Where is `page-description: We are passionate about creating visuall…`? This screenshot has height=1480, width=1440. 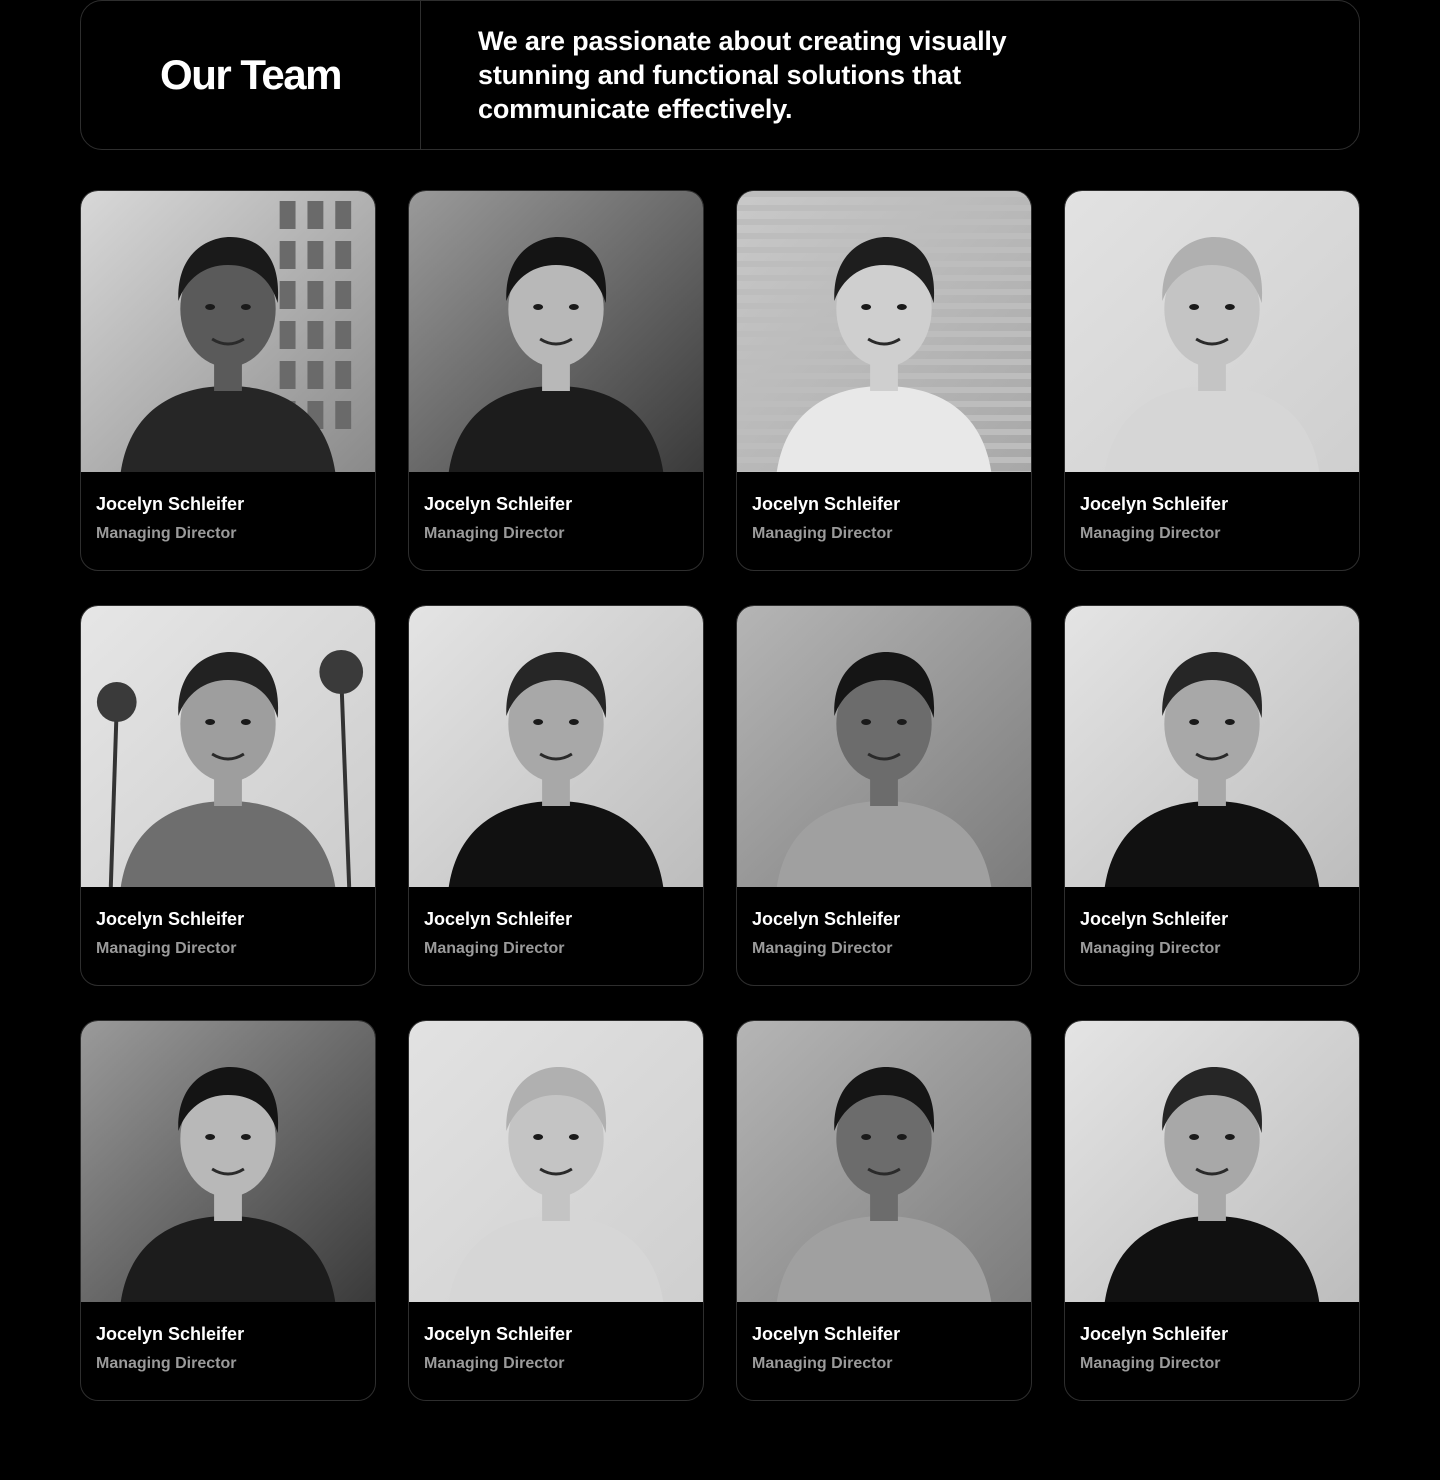 page-description: We are passionate about creating visuall… is located at coordinates (742, 75).